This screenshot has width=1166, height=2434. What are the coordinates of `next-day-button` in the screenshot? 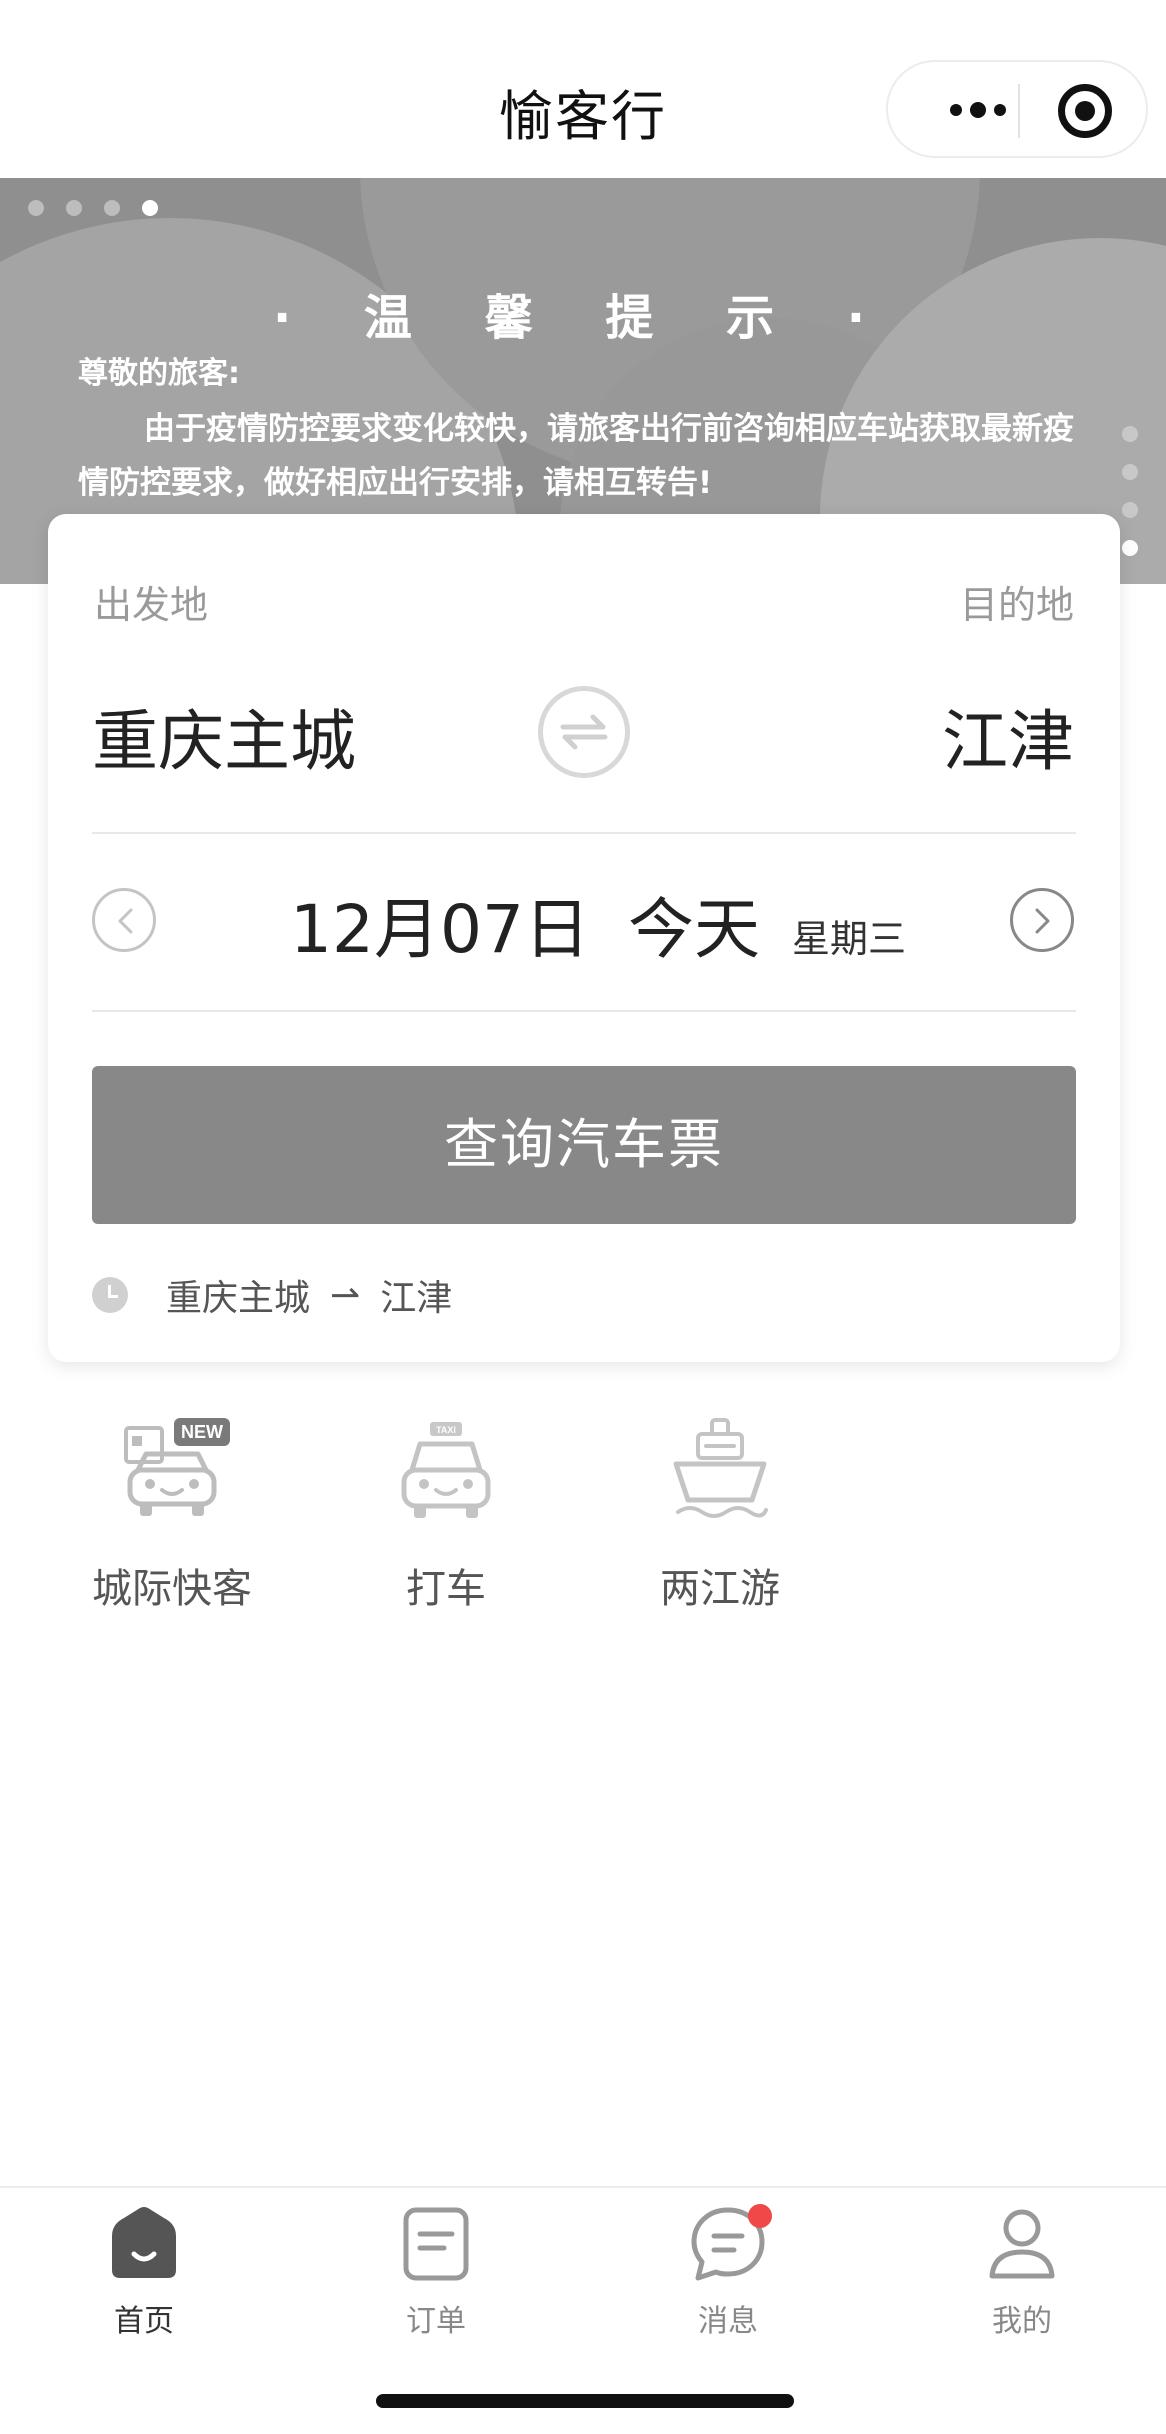 It's located at (1042, 920).